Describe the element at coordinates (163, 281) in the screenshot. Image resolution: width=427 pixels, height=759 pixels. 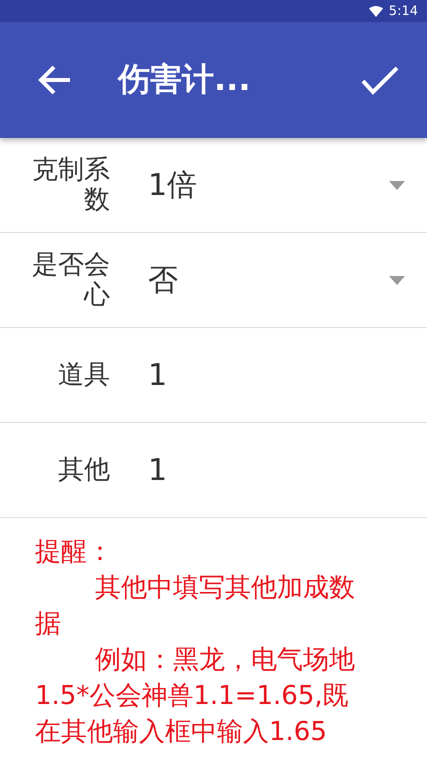
I see `dropdown-value: 否` at that location.